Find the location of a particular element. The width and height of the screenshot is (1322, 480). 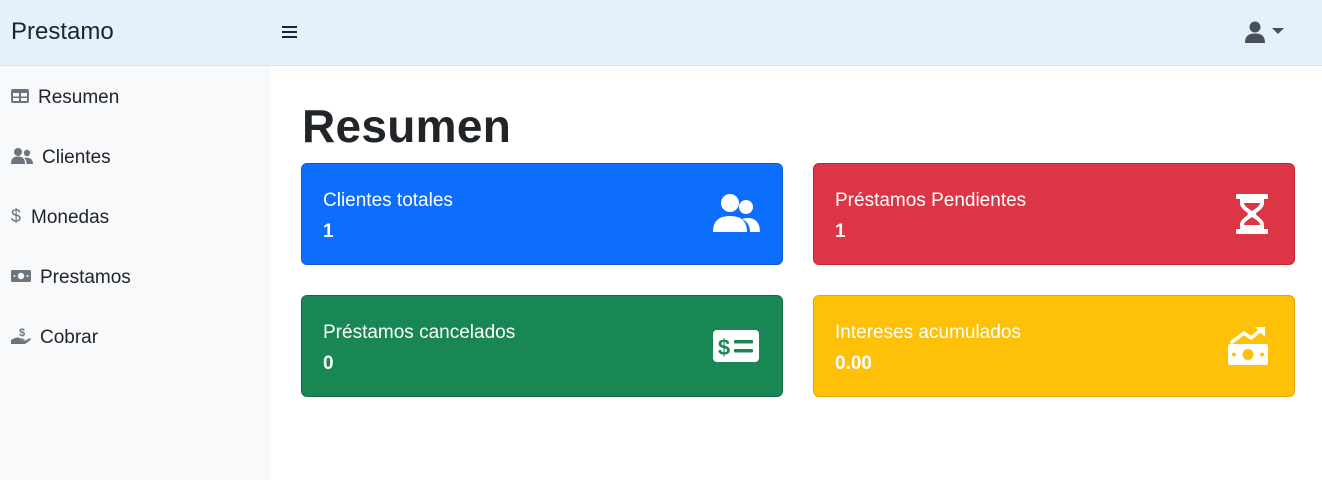

sidebar-toggle-button is located at coordinates (290, 32).